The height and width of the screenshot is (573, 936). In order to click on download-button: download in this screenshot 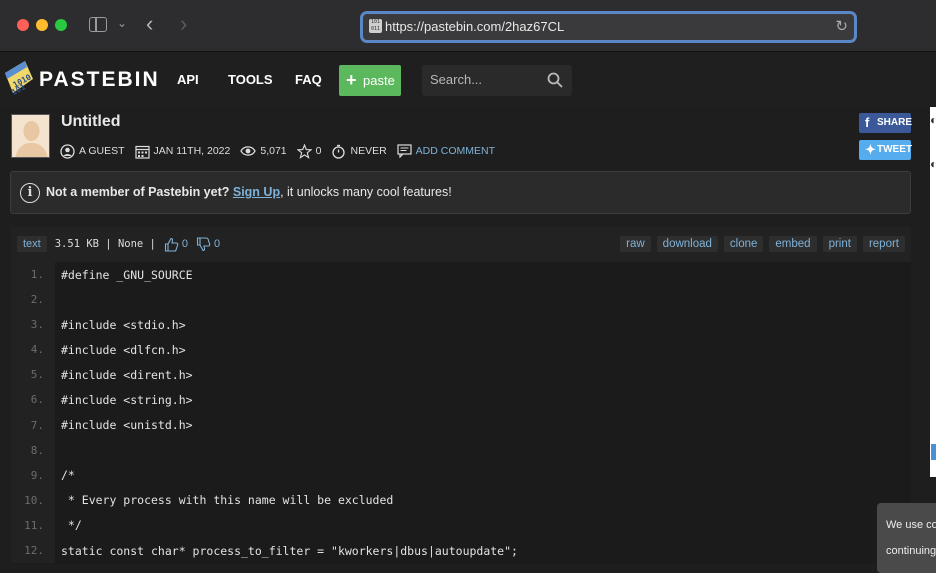, I will do `click(687, 244)`.